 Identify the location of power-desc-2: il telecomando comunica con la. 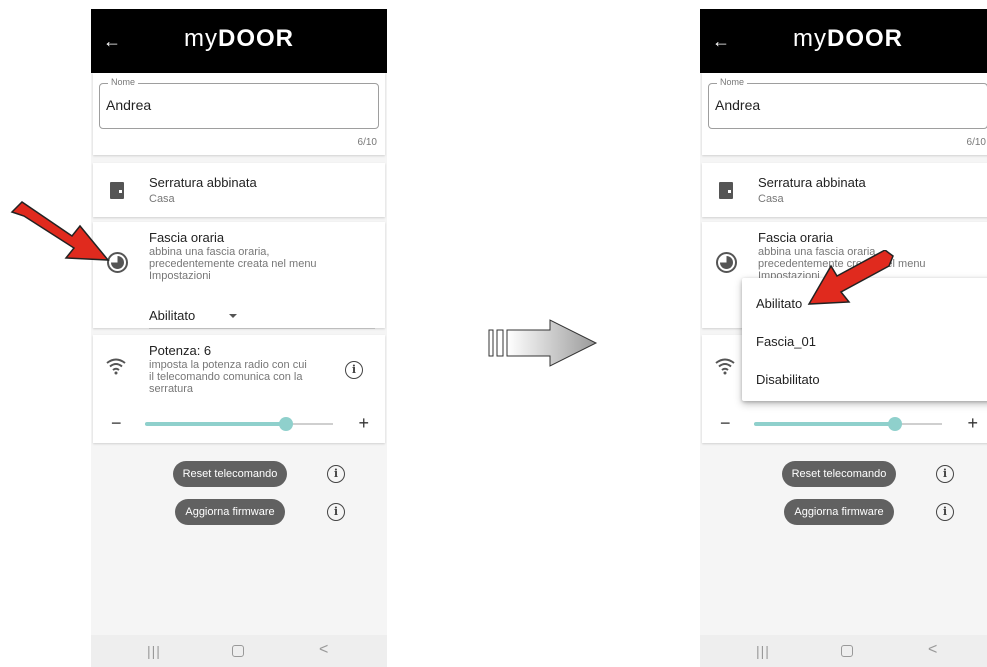
(226, 377).